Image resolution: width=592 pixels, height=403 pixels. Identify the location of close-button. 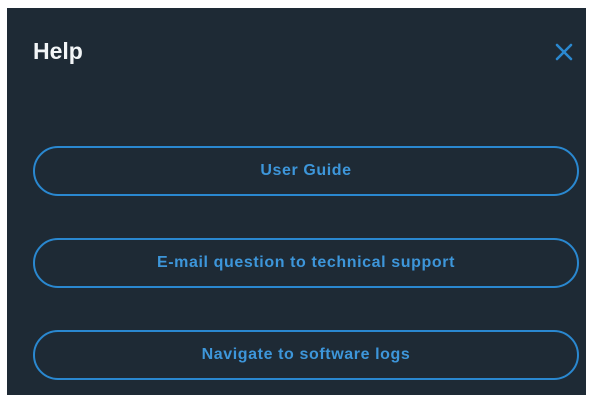
(564, 52).